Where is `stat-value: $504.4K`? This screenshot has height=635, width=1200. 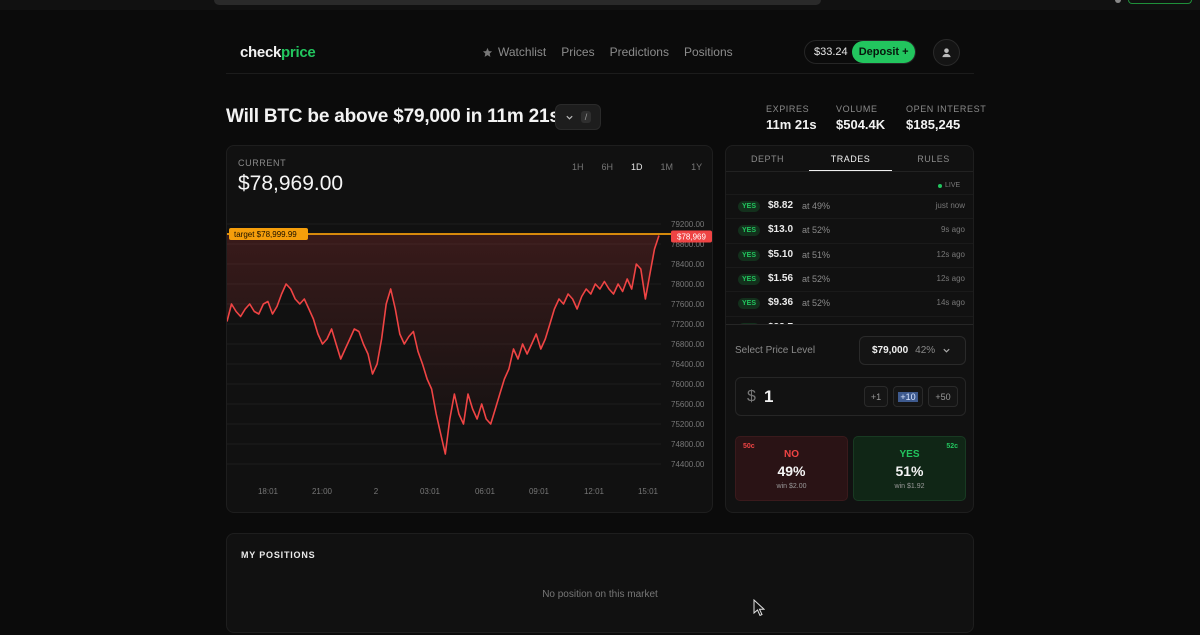
stat-value: $504.4K is located at coordinates (861, 124).